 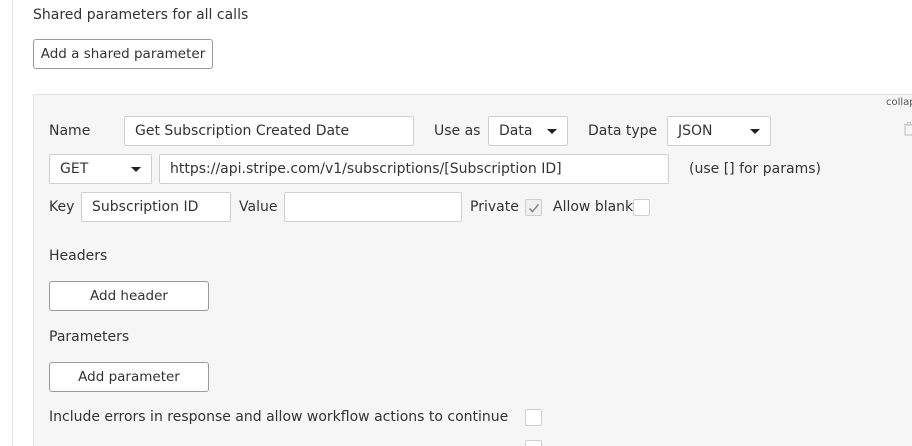 I want to click on value-input, so click(x=373, y=207).